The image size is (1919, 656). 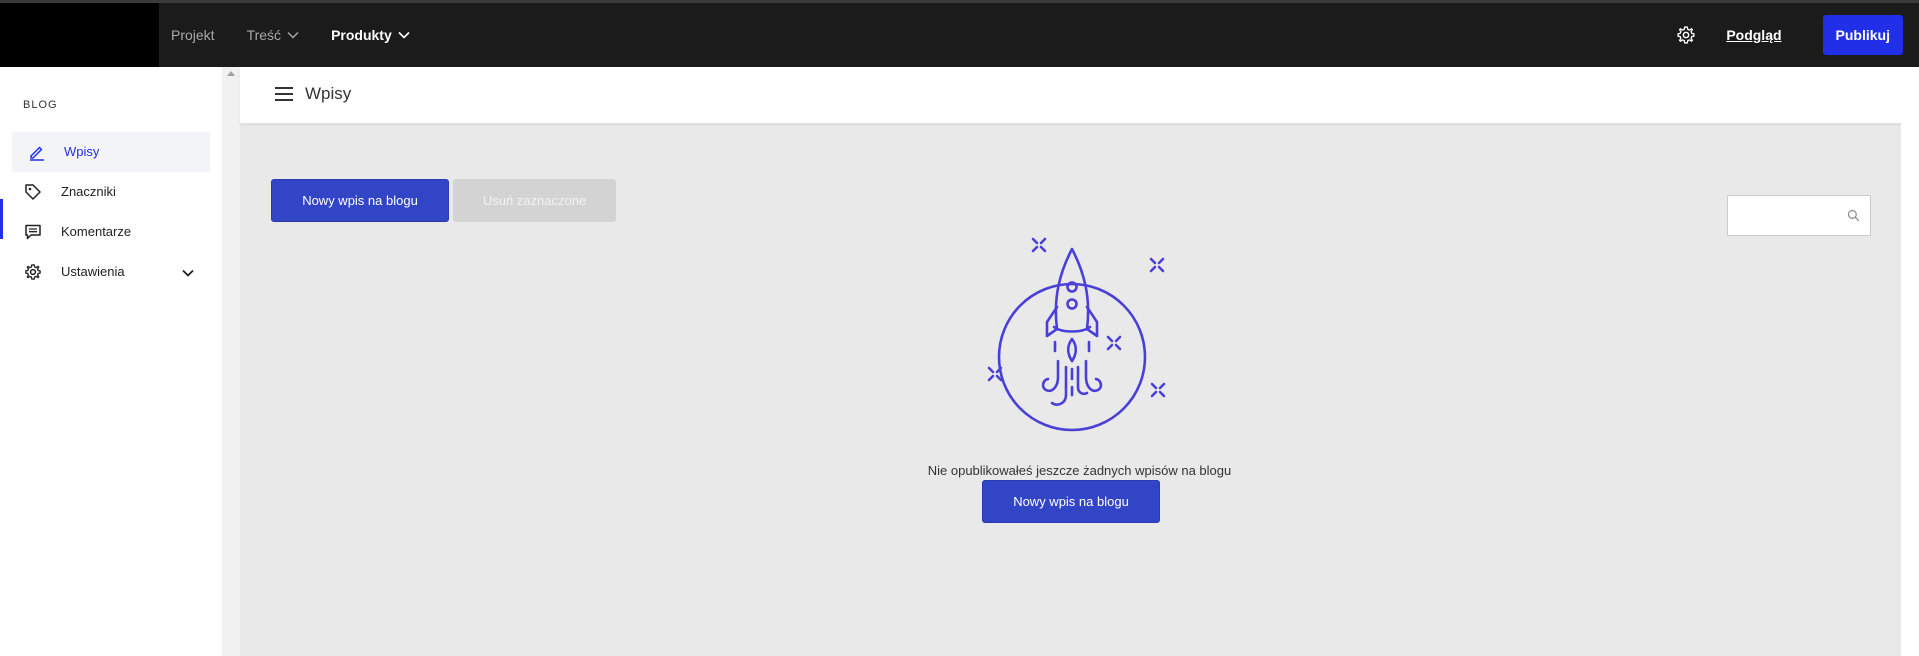 I want to click on page-title: Wpisy, so click(x=328, y=93).